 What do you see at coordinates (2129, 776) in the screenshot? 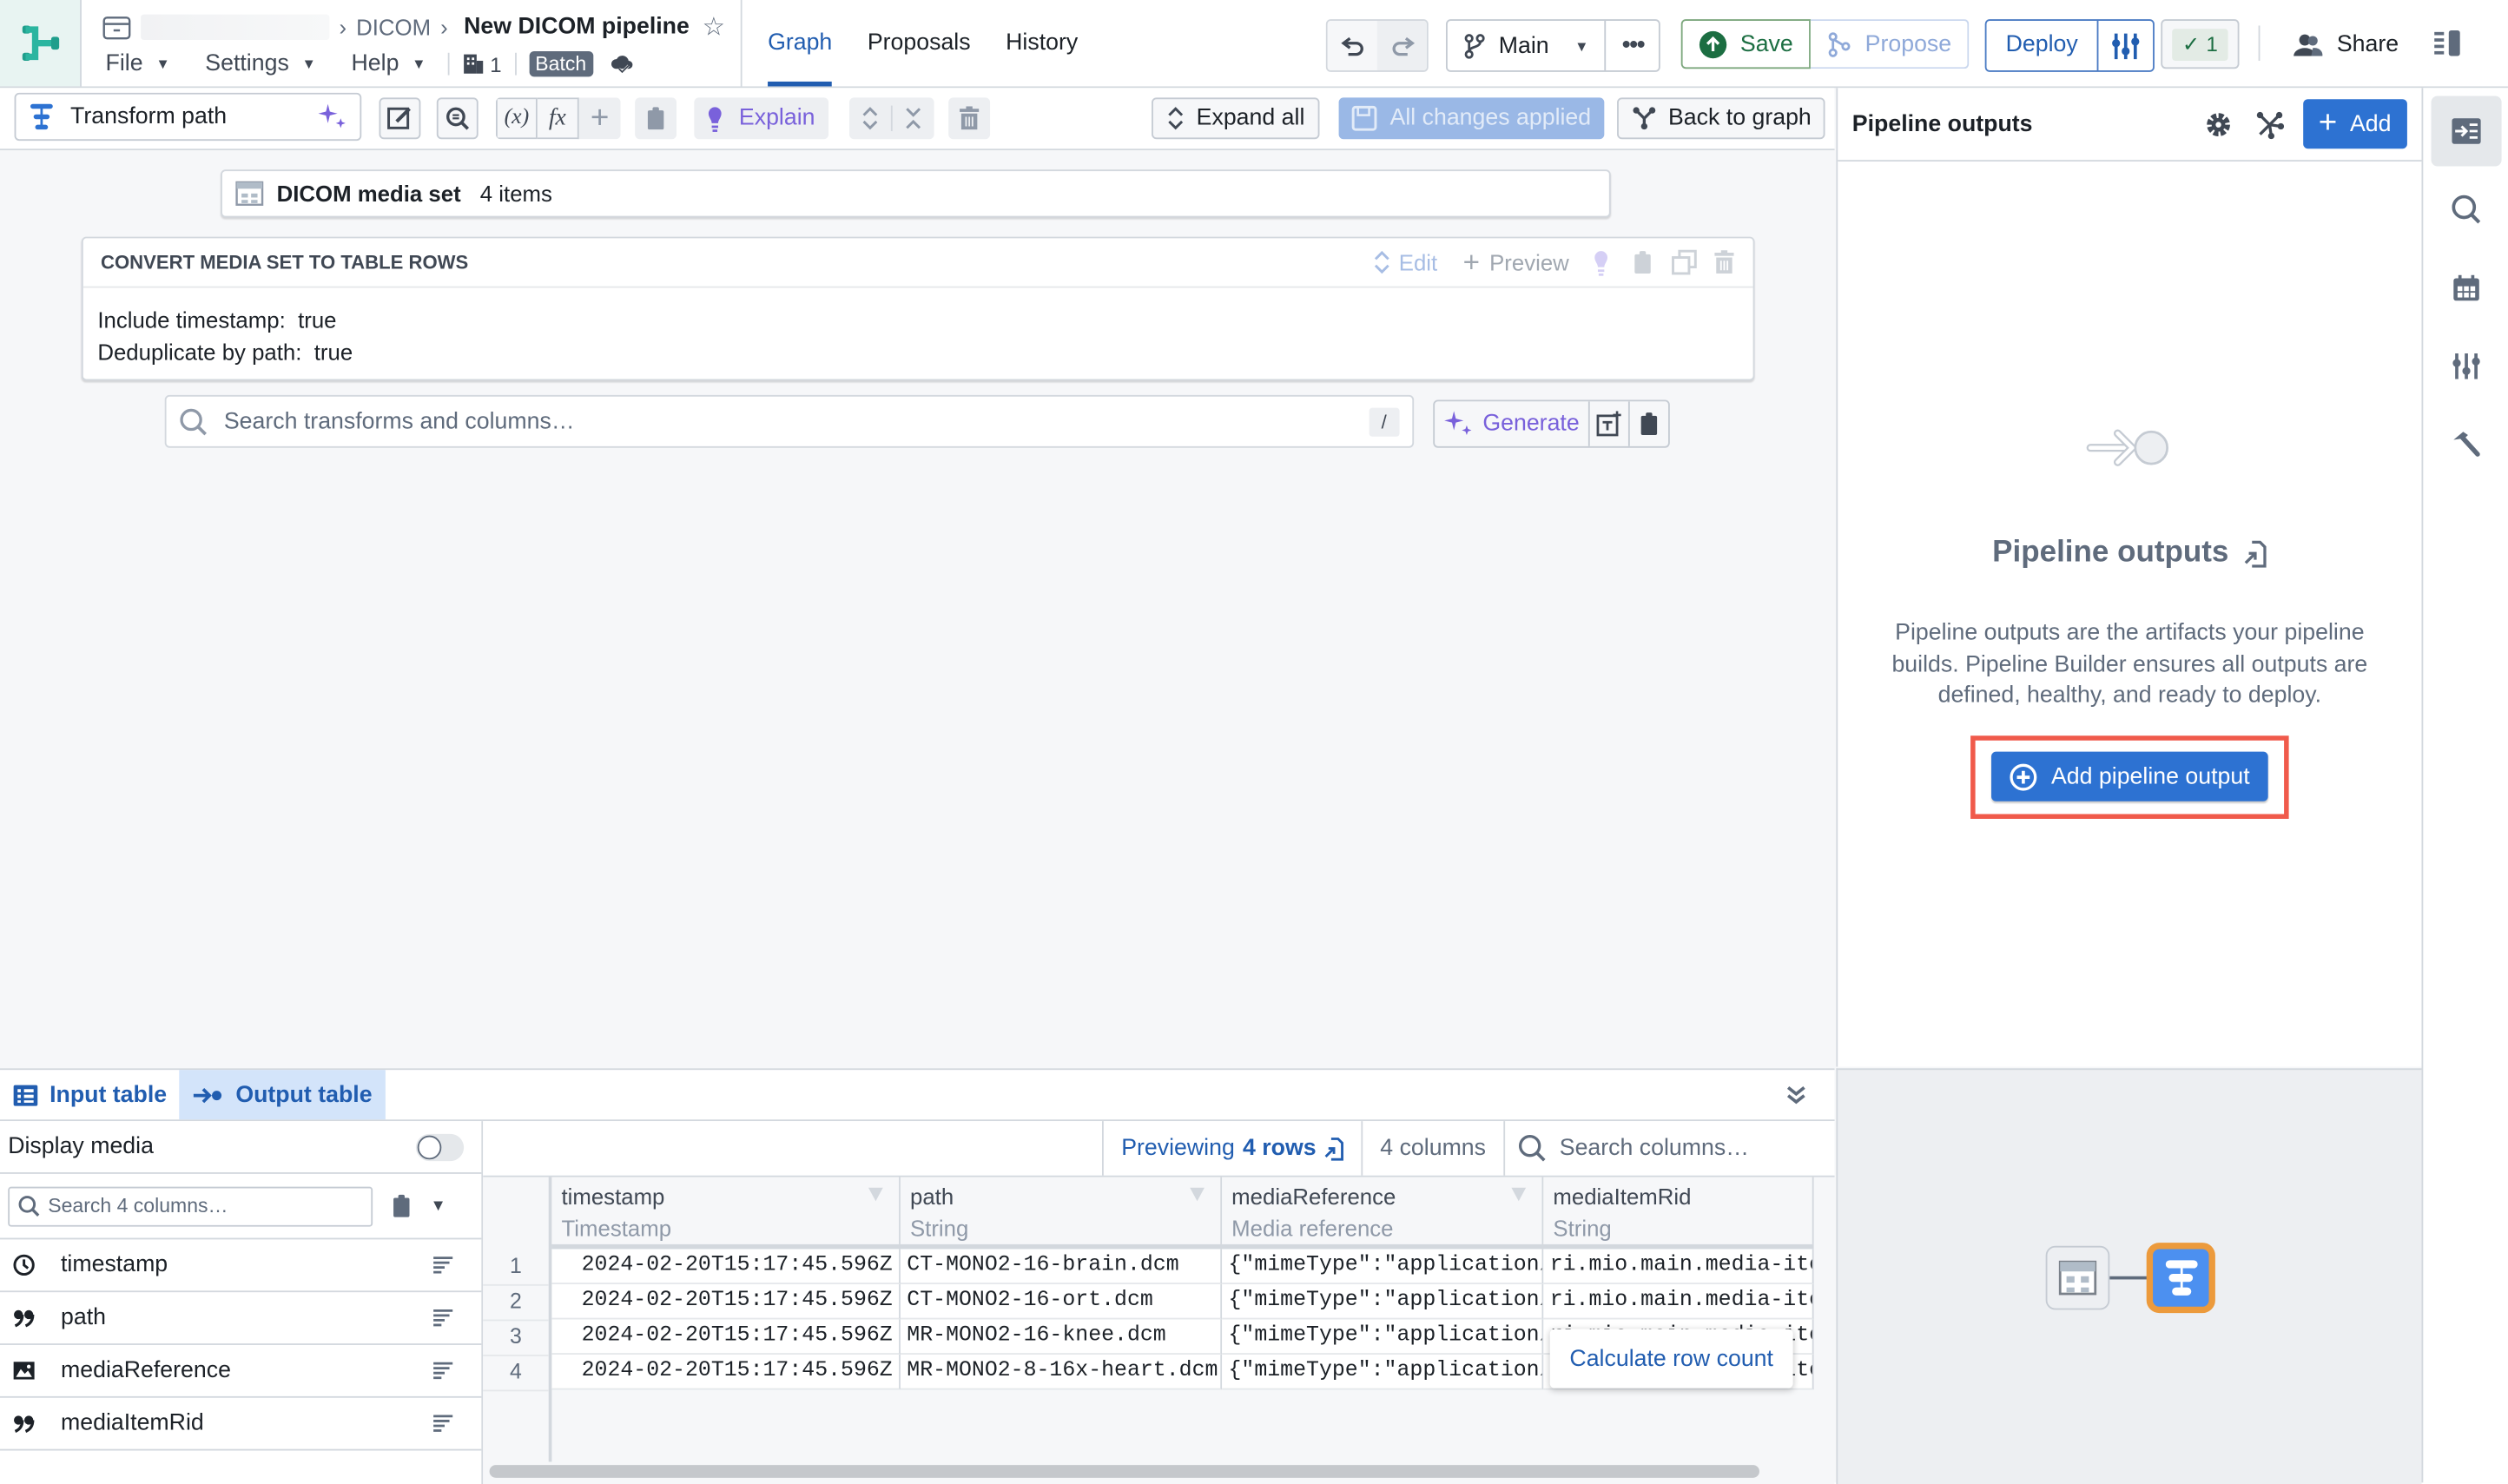
I see `add-pipeline-output-button: Add pipeline output` at bounding box center [2129, 776].